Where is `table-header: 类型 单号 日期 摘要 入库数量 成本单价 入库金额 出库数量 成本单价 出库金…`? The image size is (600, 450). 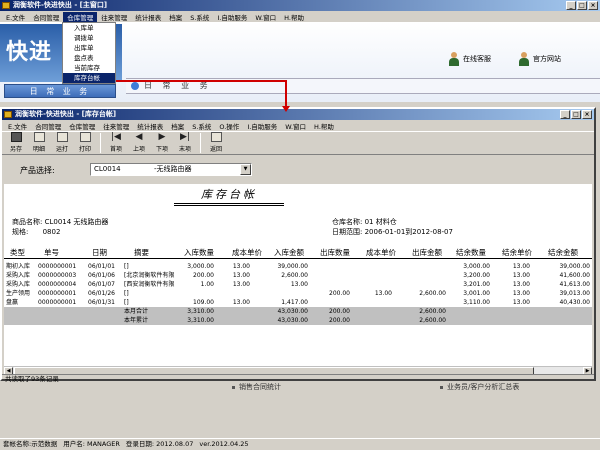 table-header: 类型 单号 日期 摘要 入库数量 成本单价 入库金额 出库数量 成本单价 出库金… is located at coordinates (298, 253).